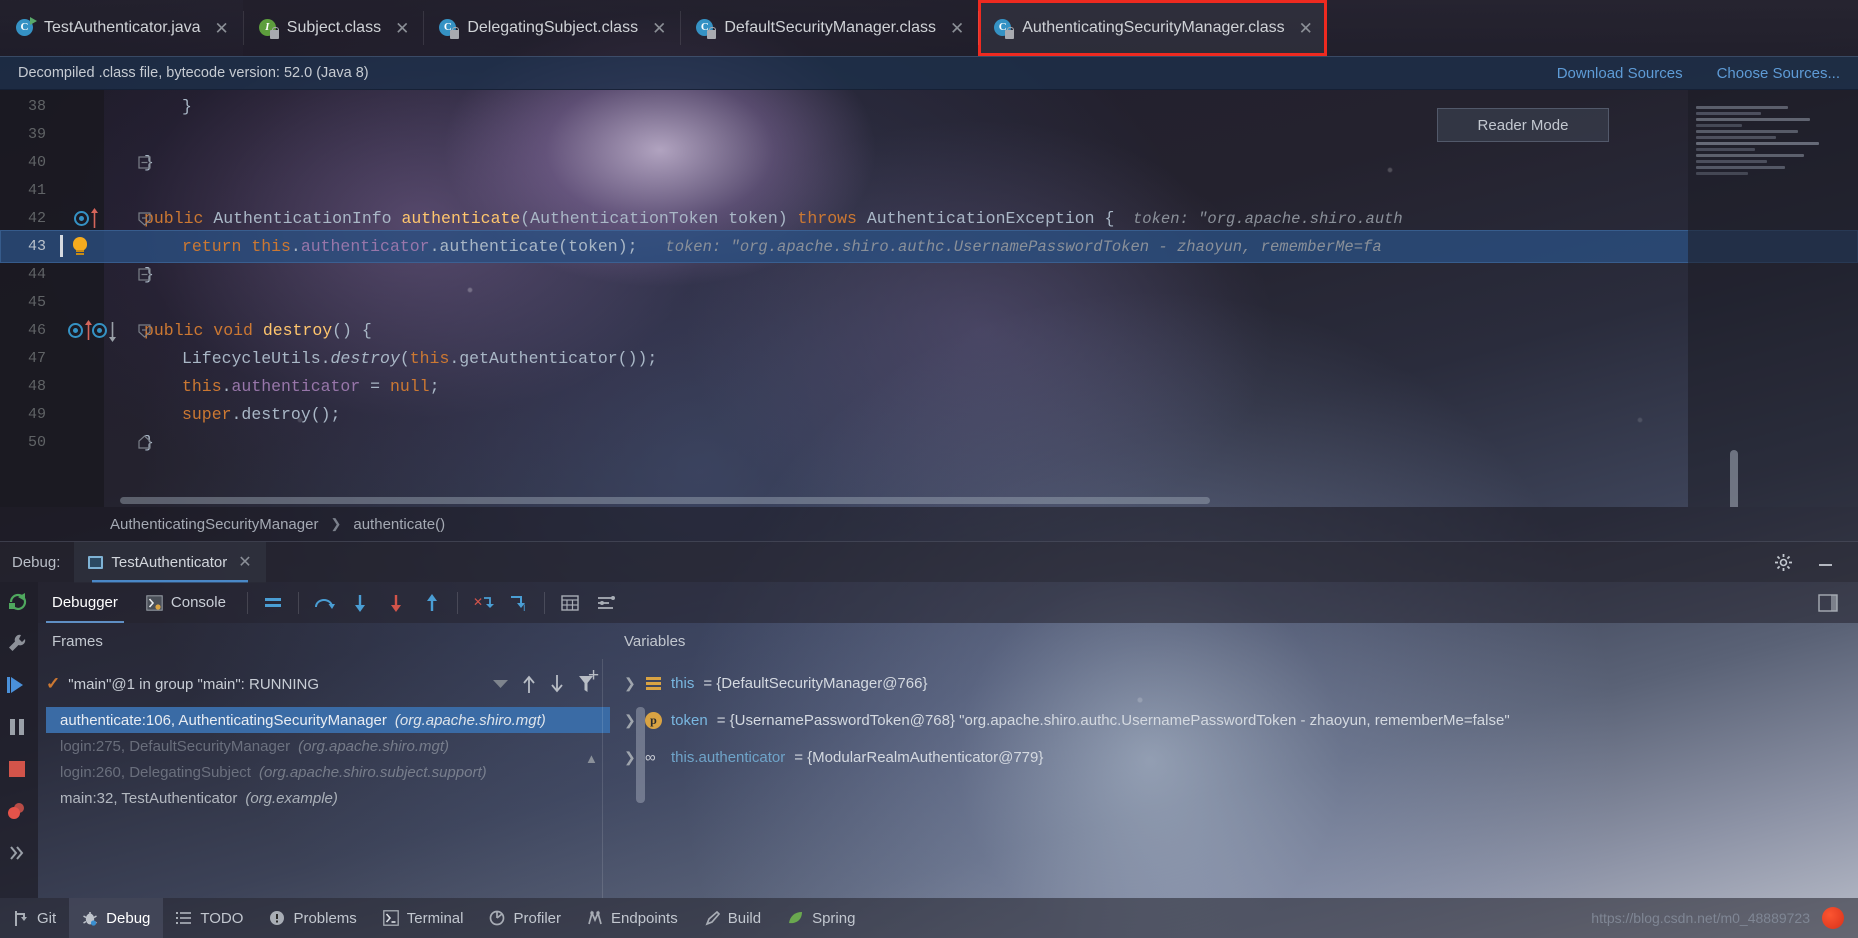 This screenshot has height=938, width=1858. I want to click on drop-frame-icon: ✕, so click(483, 602).